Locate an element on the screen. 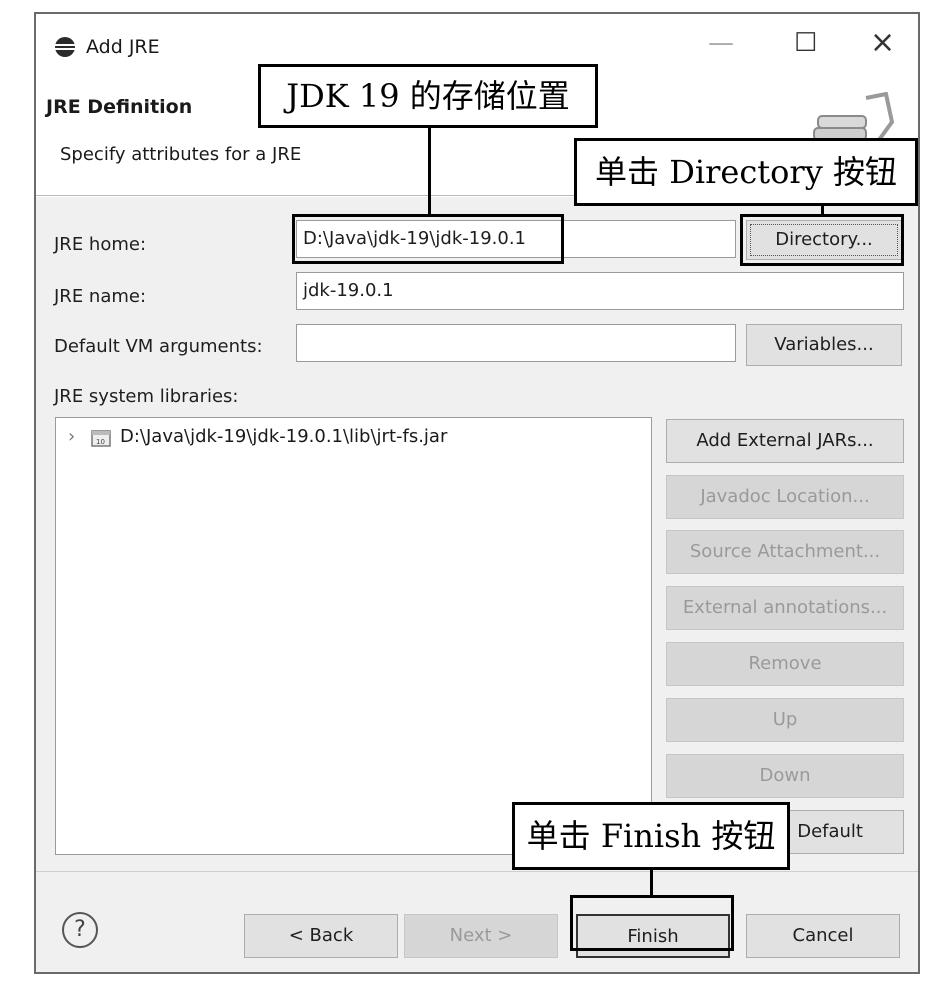 Image resolution: width=936 pixels, height=996 pixels. jre-name-field: jdk-19.0.1 is located at coordinates (600, 291).